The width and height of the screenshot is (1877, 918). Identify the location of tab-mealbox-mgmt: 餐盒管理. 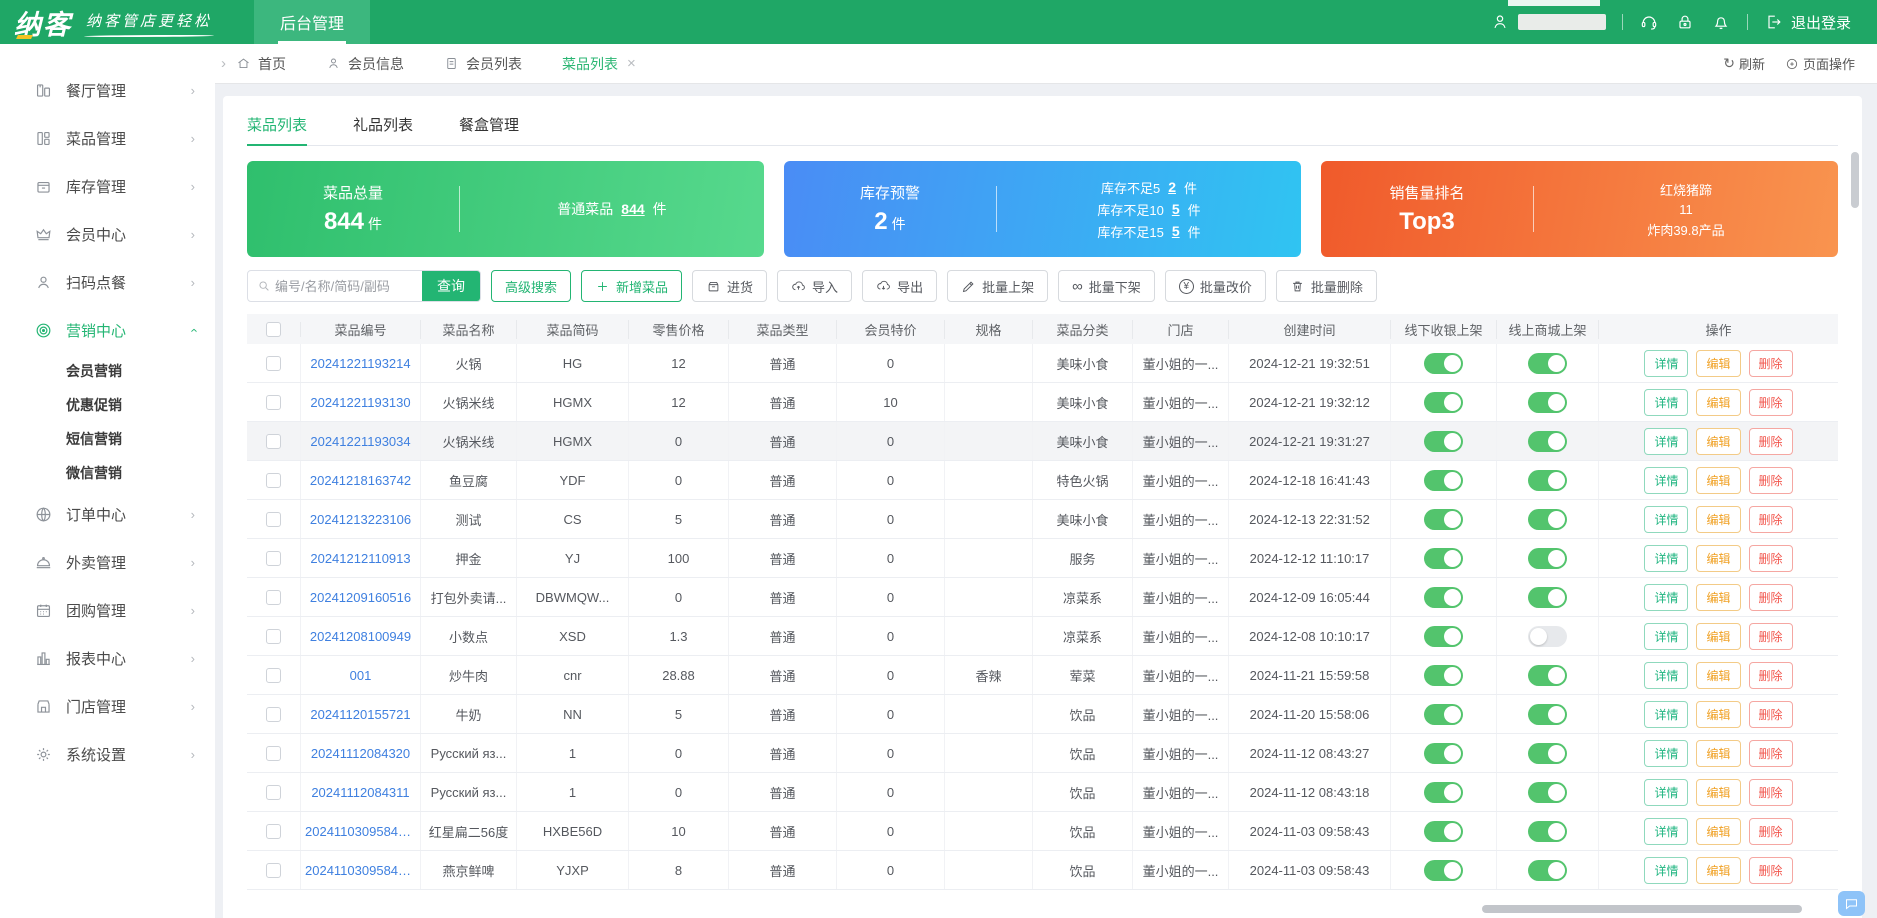
(489, 124).